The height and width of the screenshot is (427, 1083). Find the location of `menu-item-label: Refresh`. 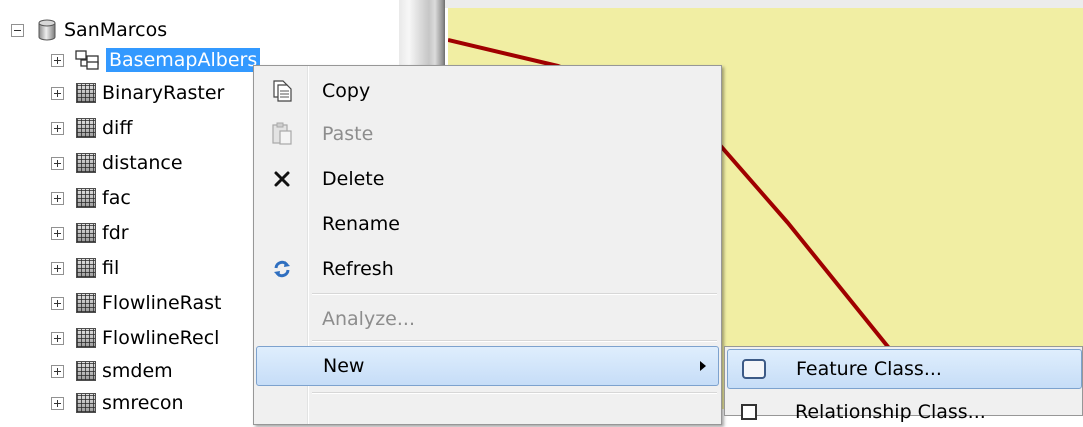

menu-item-label: Refresh is located at coordinates (358, 269).